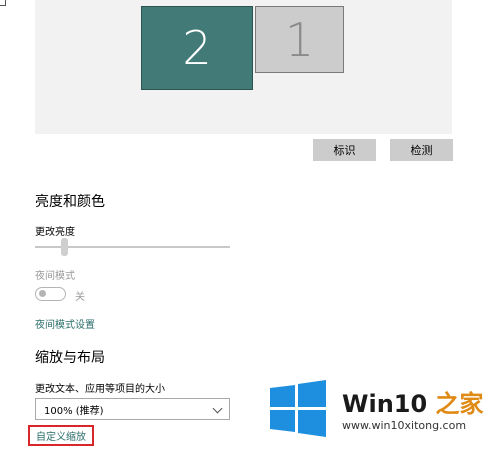 This screenshot has height=452, width=500. What do you see at coordinates (3, 3) in the screenshot?
I see `window-corner-mark` at bounding box center [3, 3].